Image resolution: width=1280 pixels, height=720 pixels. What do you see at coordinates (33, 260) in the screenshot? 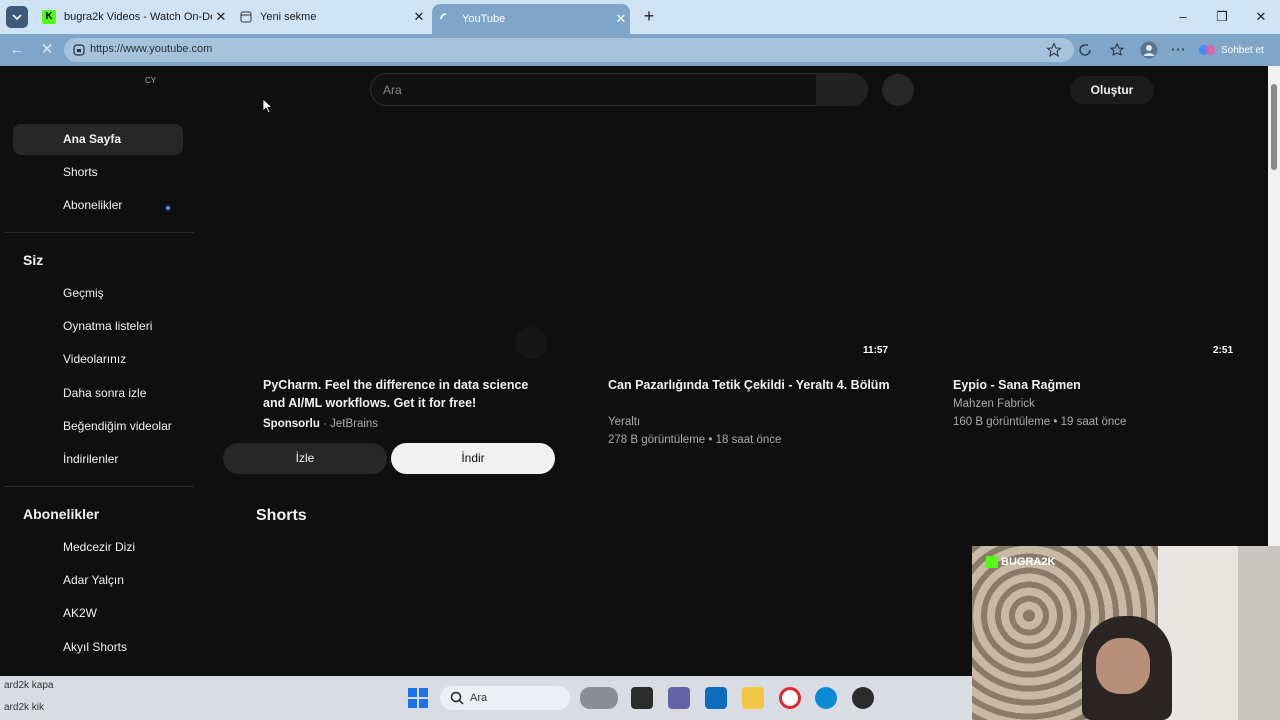
I see `sidebar-heading-you: Siz` at bounding box center [33, 260].